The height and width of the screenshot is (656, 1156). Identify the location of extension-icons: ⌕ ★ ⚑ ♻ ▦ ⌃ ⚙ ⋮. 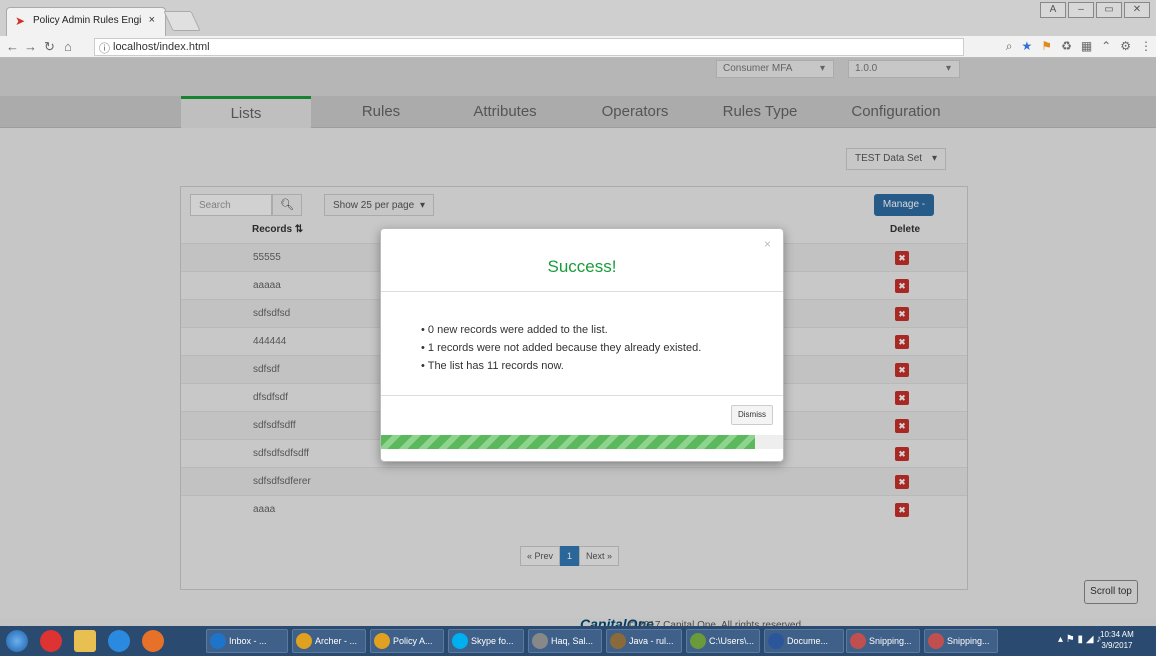
(1079, 46).